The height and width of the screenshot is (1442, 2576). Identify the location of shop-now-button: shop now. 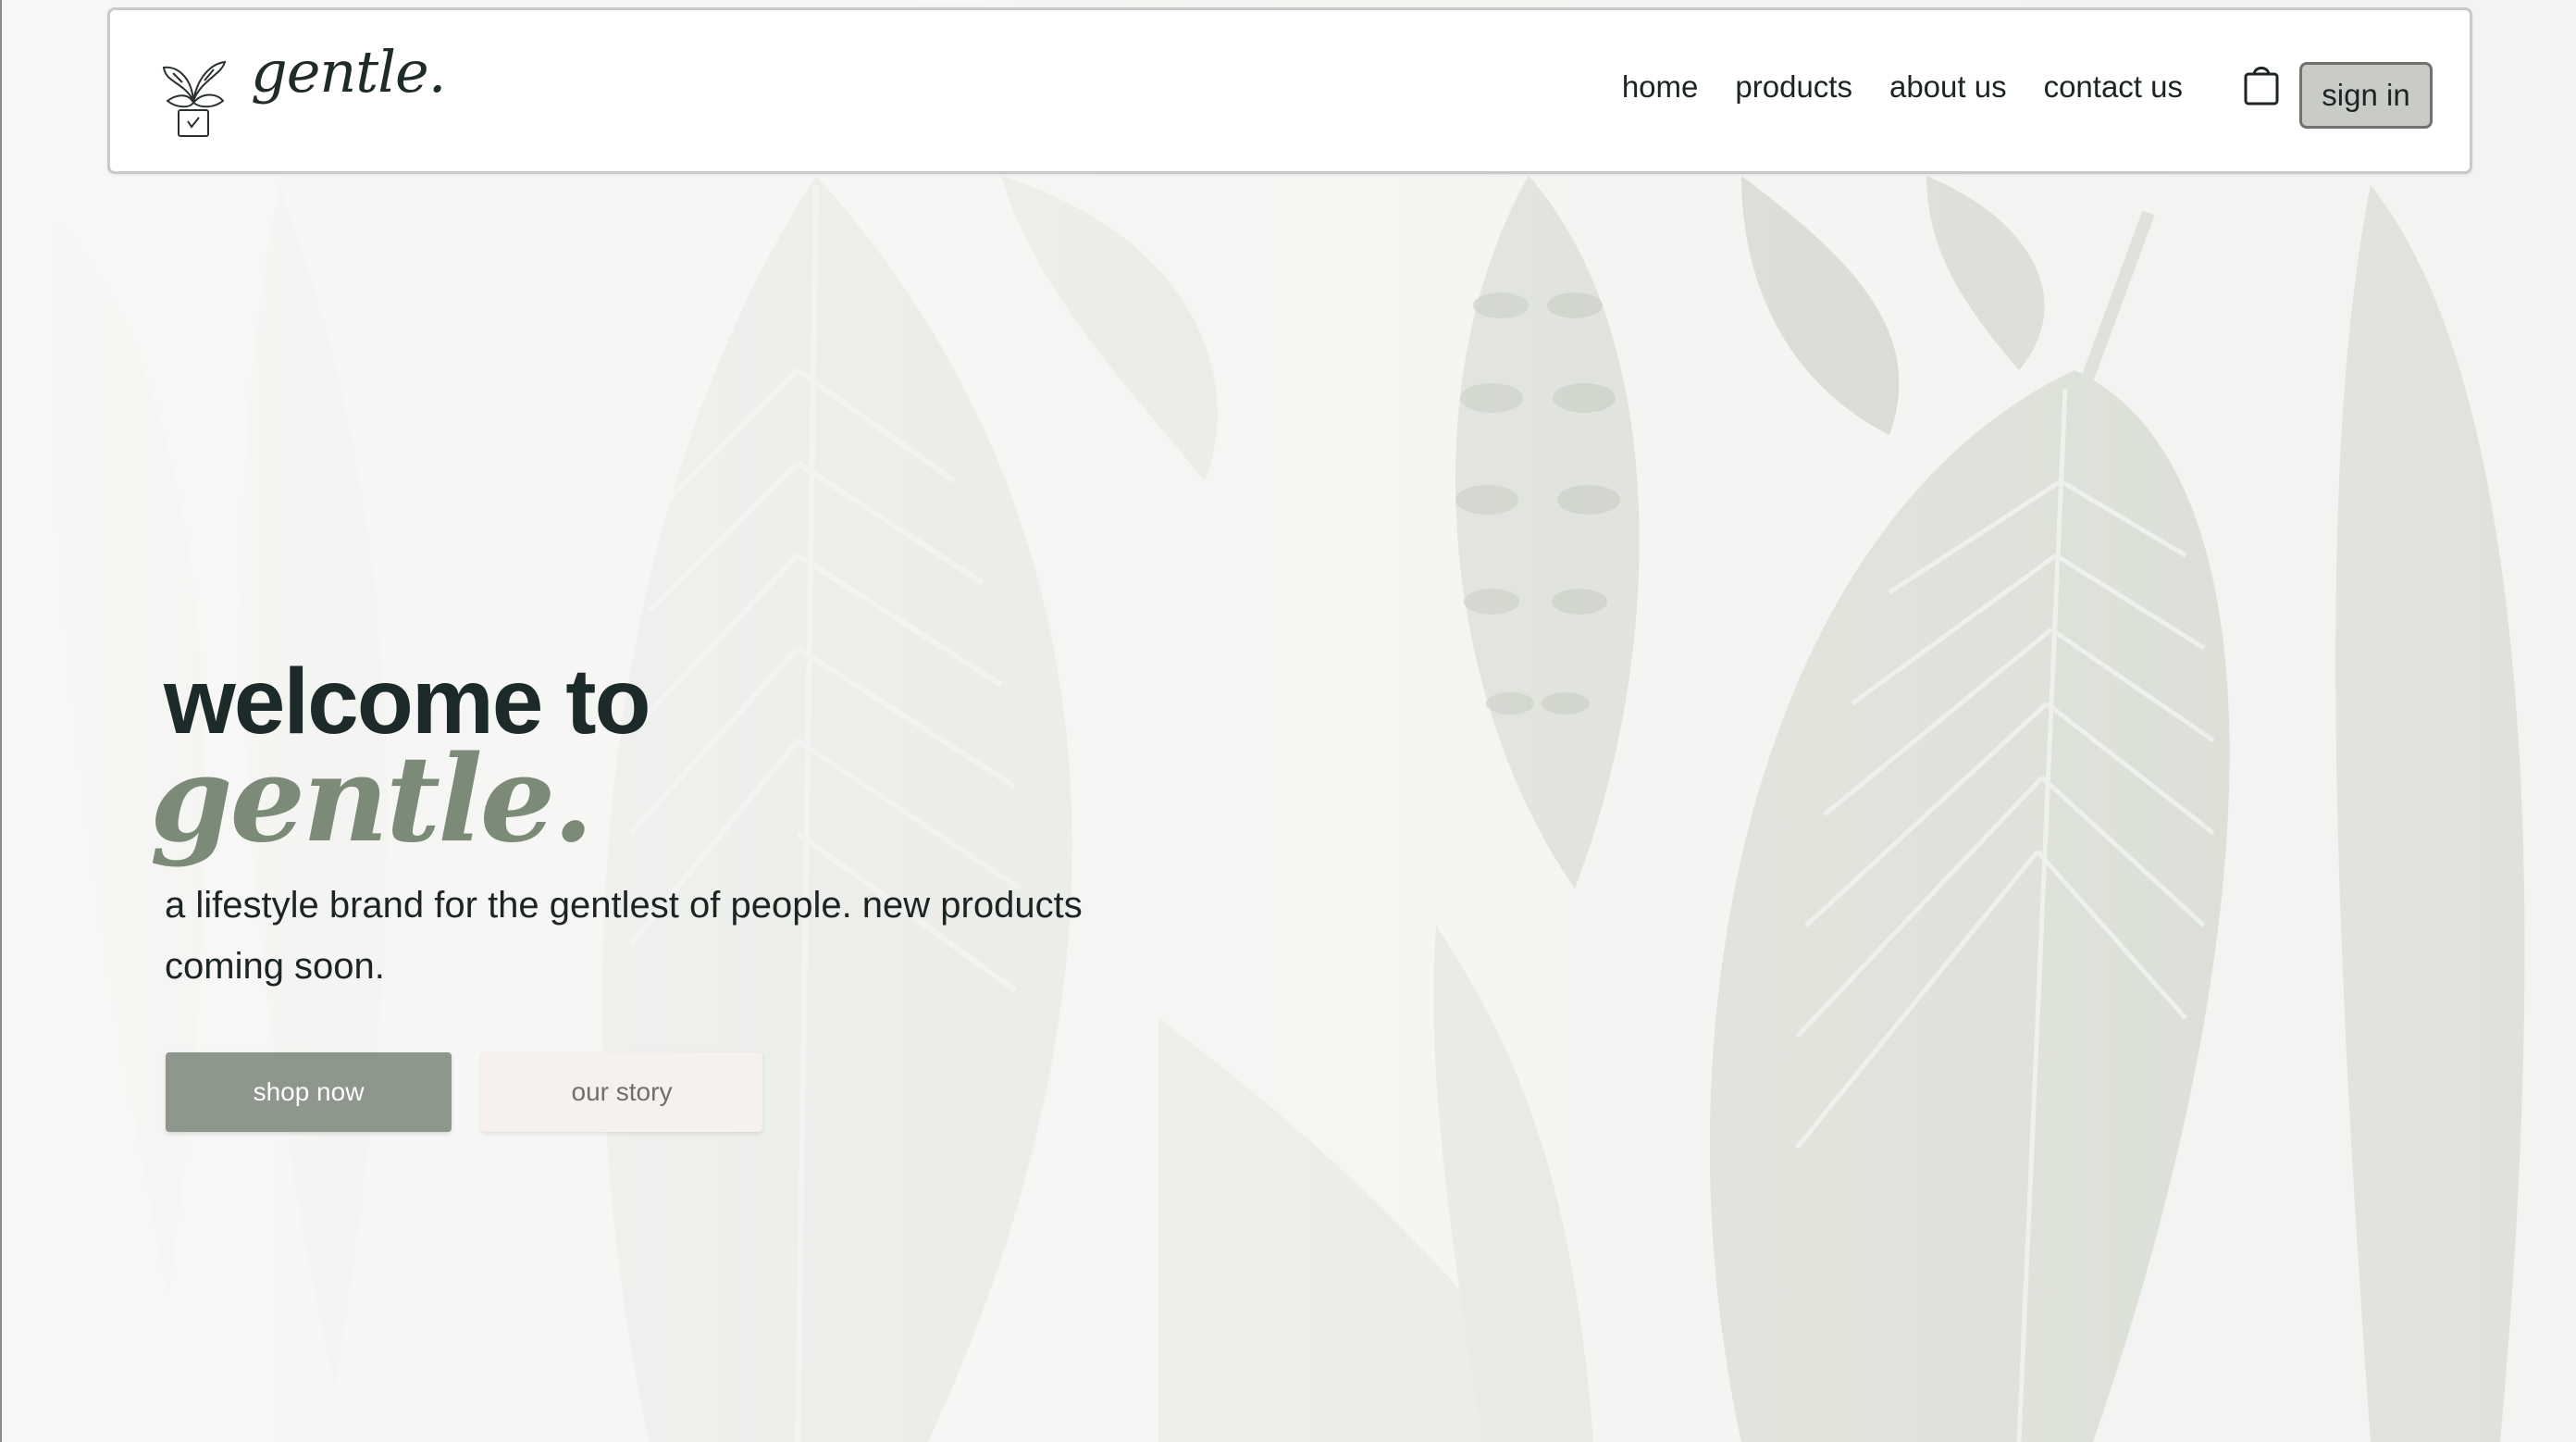
(309, 1092).